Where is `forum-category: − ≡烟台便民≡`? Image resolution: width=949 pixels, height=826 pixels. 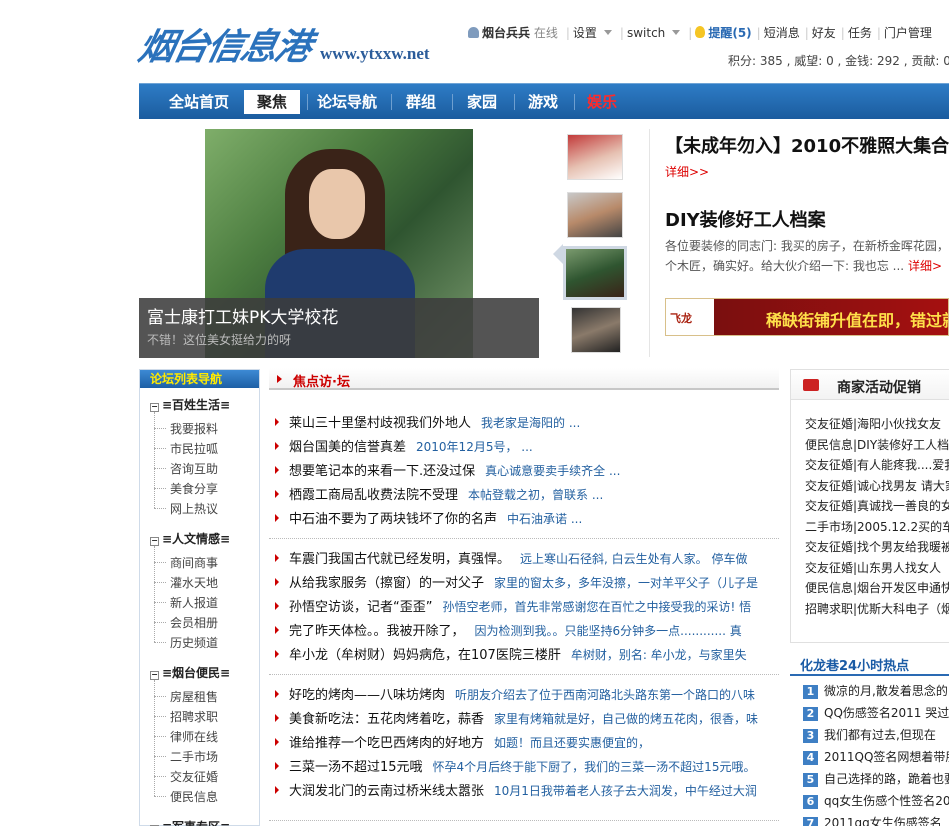 forum-category: − ≡烟台便民≡ is located at coordinates (190, 672).